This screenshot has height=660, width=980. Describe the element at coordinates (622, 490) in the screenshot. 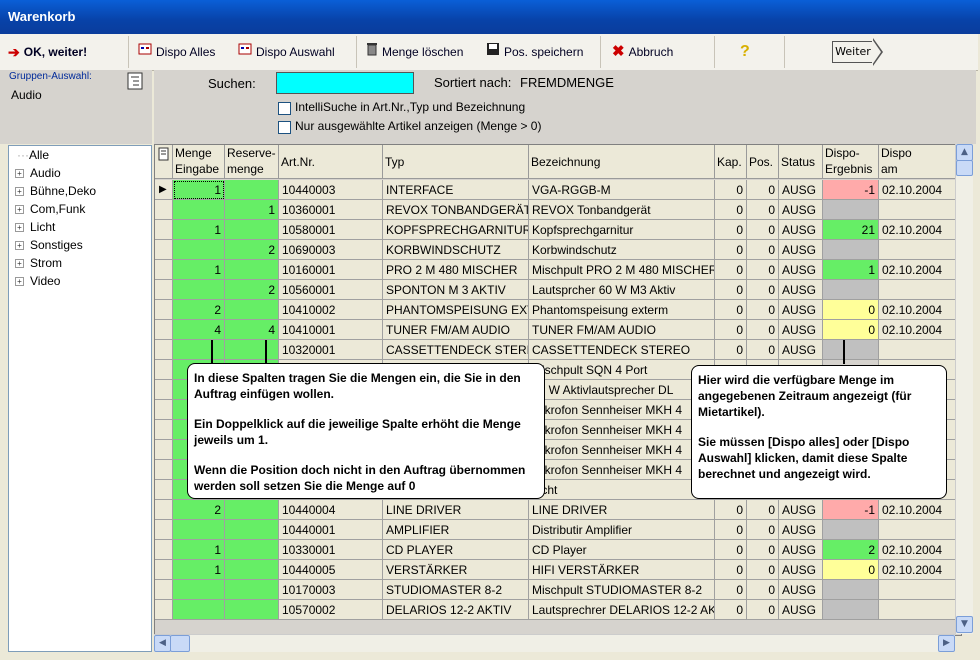

I see `cell-bez: Licht` at that location.